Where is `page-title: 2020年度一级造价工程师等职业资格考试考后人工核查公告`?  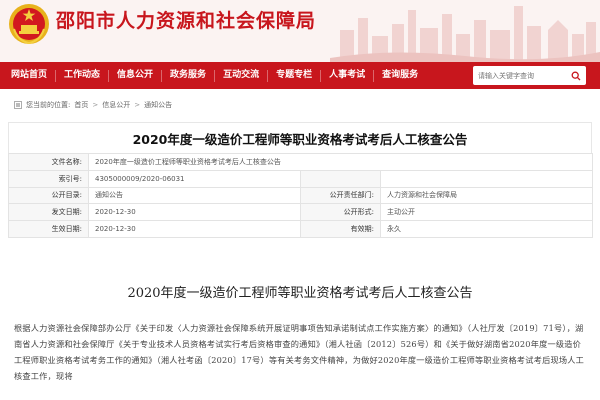 page-title: 2020年度一级造价工程师等职业资格考试考后人工核查公告 is located at coordinates (300, 139).